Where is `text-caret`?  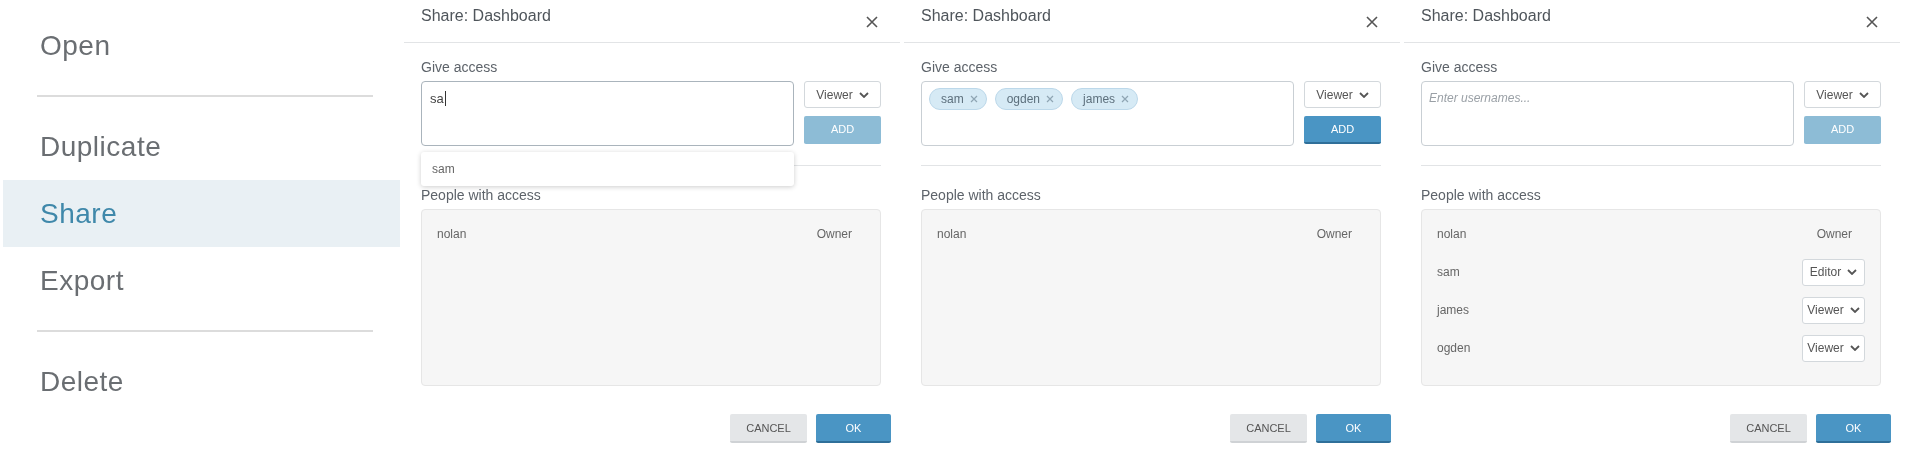
text-caret is located at coordinates (445, 98).